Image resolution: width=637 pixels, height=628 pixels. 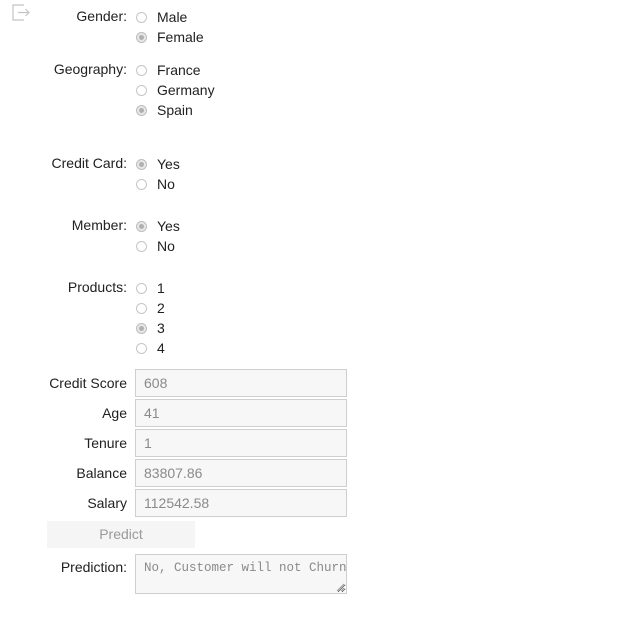 I want to click on member-option-no: No, so click(x=155, y=246).